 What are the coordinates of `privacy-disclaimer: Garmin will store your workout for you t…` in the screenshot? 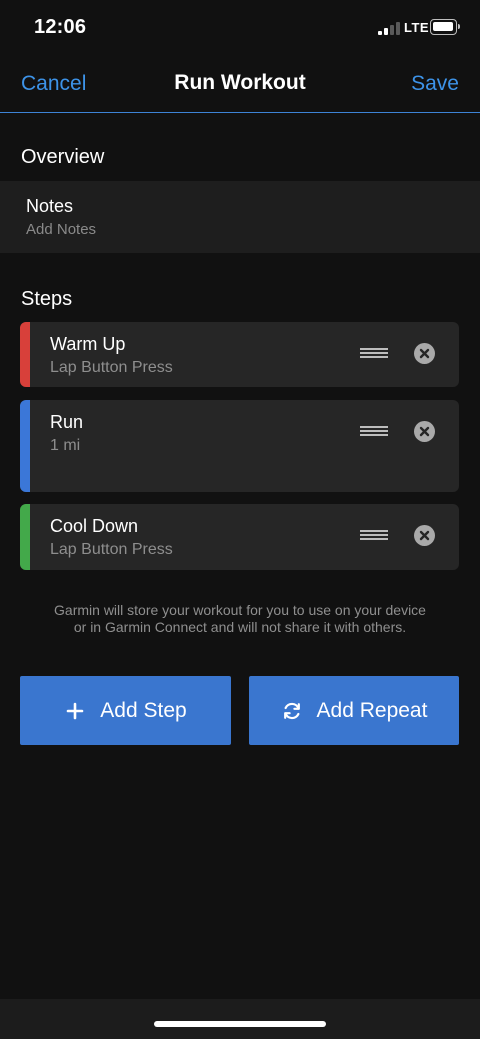 It's located at (240, 619).